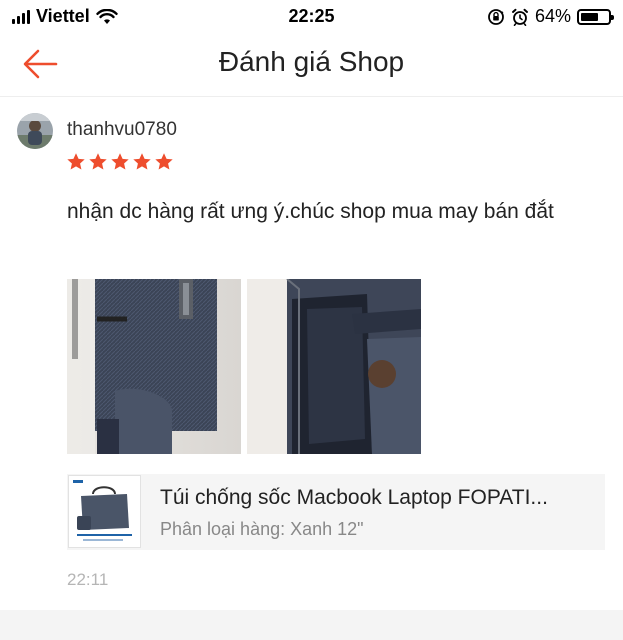 Image resolution: width=623 pixels, height=640 pixels. I want to click on page-title: Đánh giá Shop, so click(311, 61).